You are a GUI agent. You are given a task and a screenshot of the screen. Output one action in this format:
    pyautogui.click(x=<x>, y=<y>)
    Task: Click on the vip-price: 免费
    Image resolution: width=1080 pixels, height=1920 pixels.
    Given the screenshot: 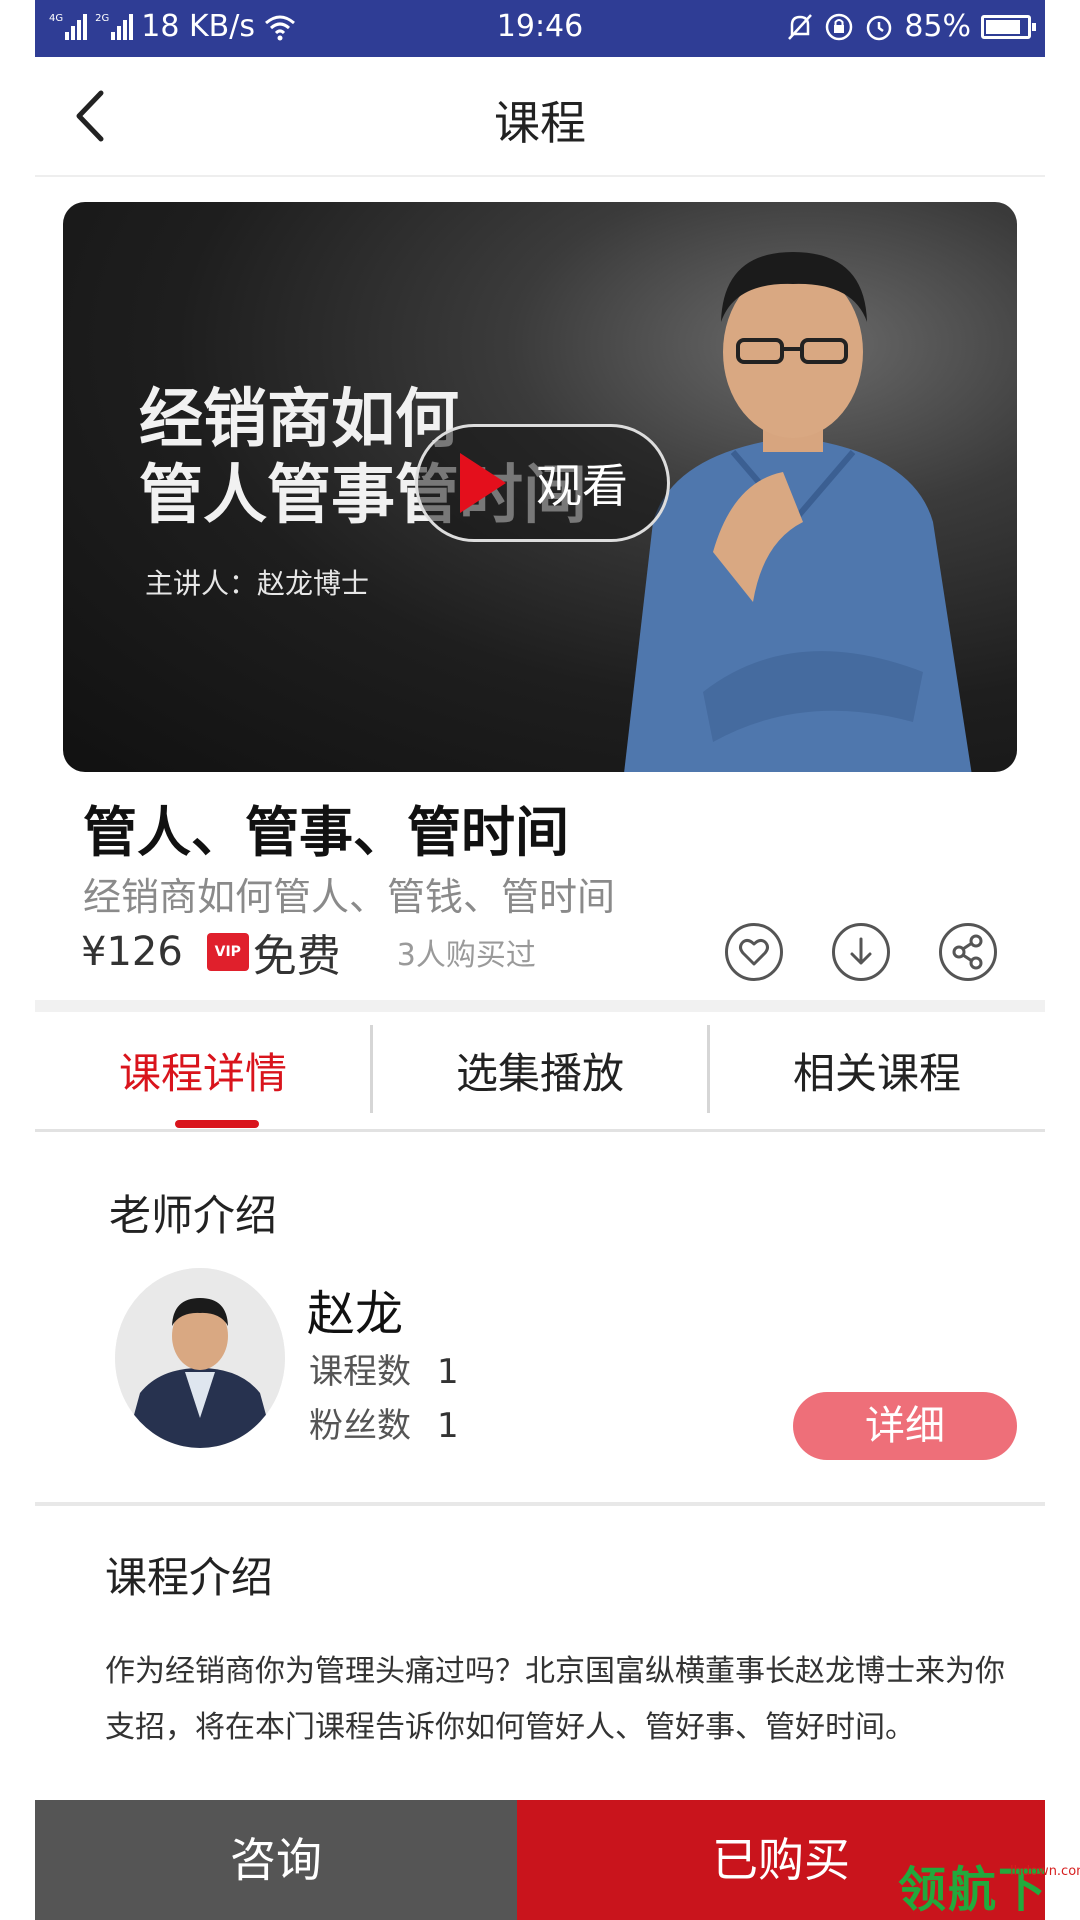 What is the action you would take?
    pyautogui.click(x=296, y=956)
    